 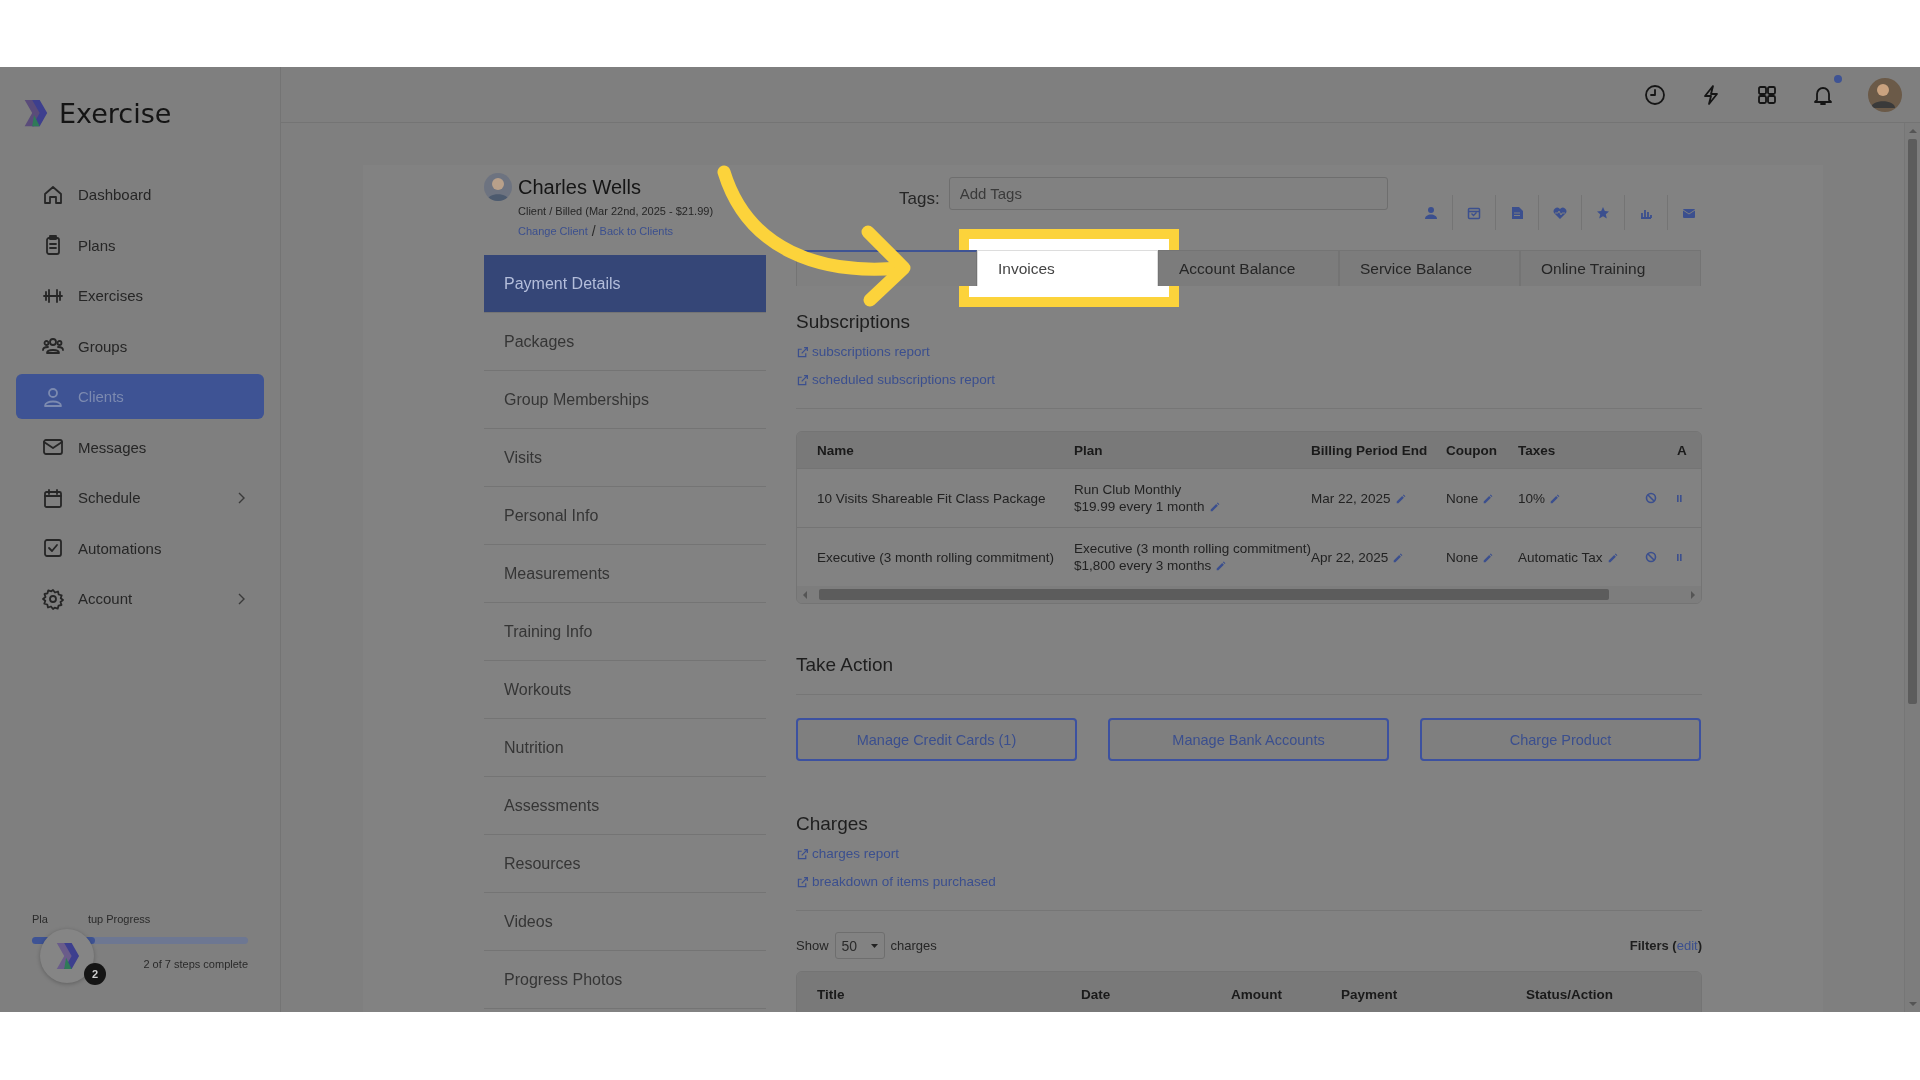 I want to click on menu-item: Payment Details, so click(x=625, y=284).